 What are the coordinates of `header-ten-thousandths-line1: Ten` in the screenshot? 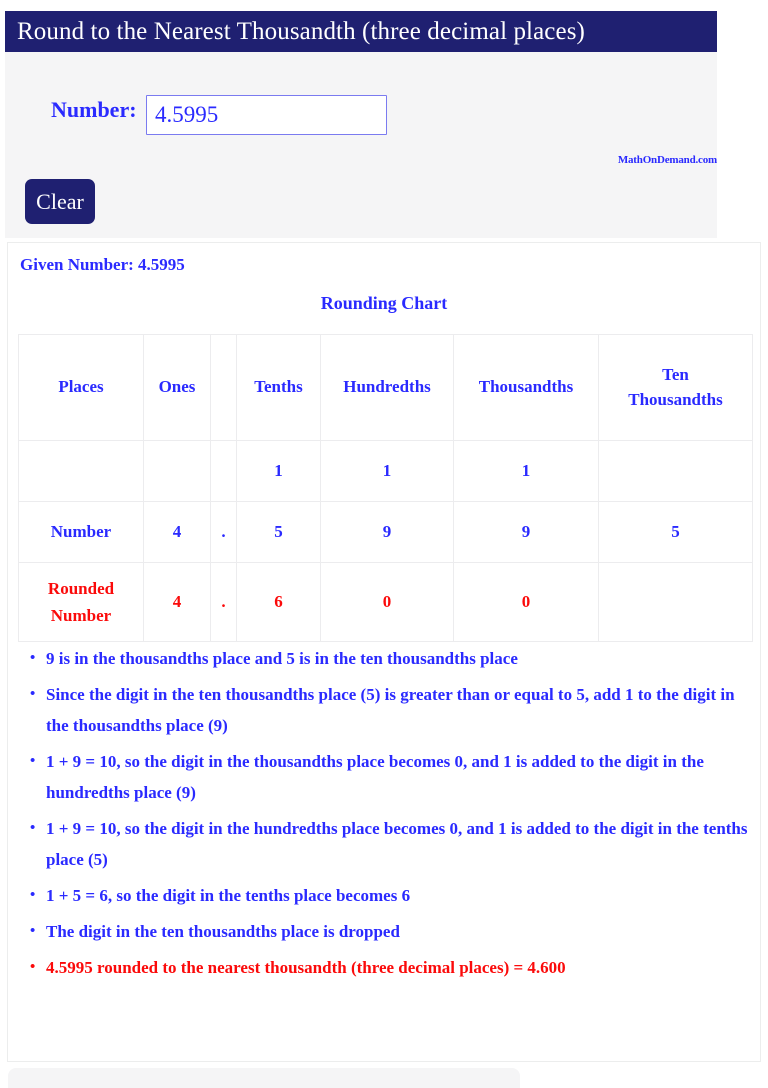 It's located at (675, 374).